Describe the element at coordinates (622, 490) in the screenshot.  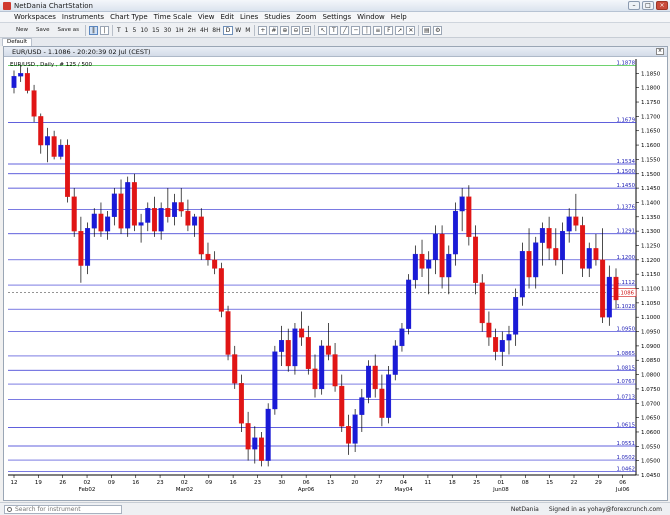
I see `month-label: Jul06` at that location.